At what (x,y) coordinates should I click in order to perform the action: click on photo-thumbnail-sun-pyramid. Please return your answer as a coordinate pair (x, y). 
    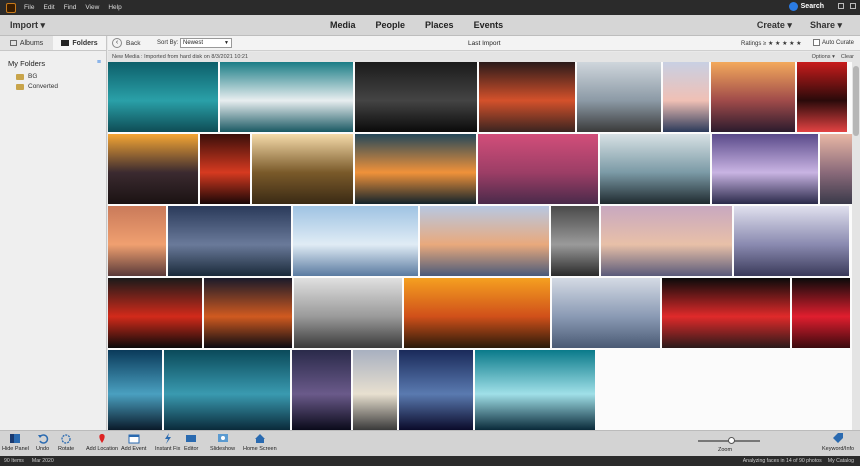
    Looking at the image, I should click on (137, 241).